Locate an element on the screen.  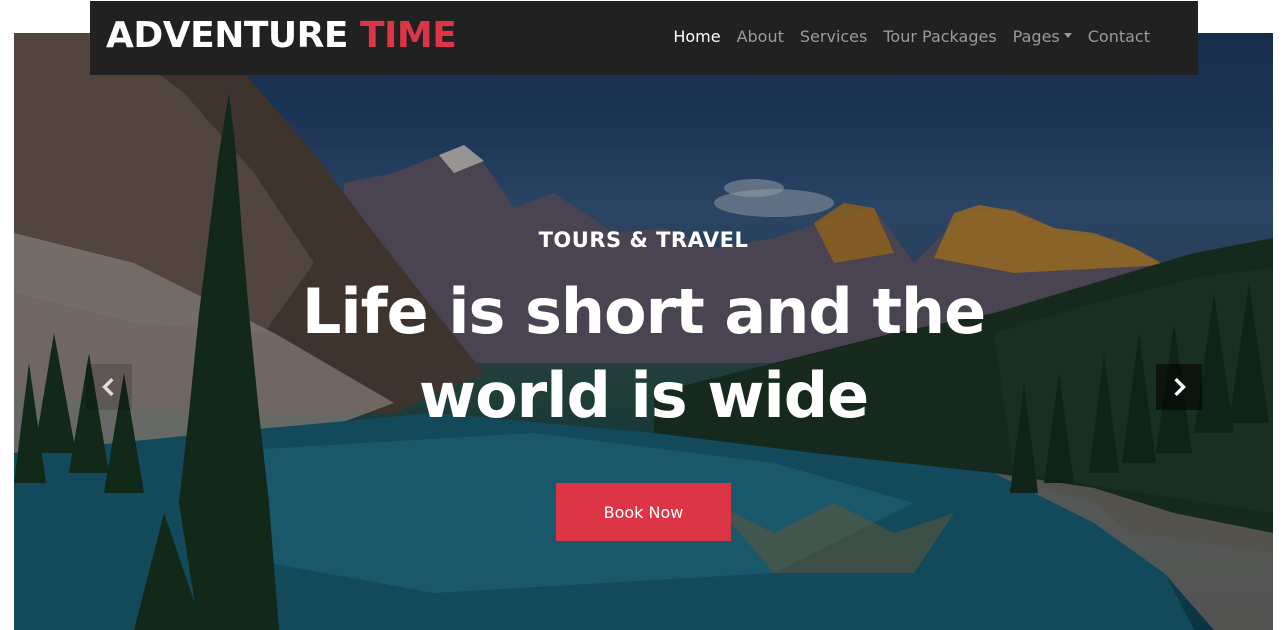
hero-headline: Life is short and the world is wide is located at coordinates (643, 353).